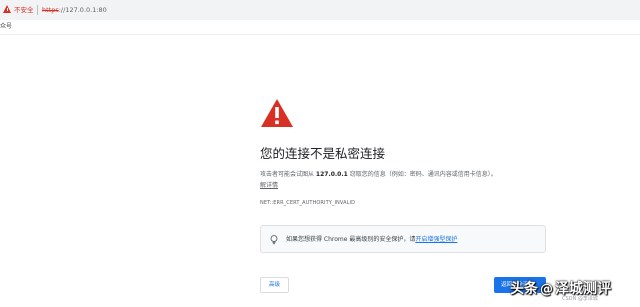 The height and width of the screenshot is (307, 640). What do you see at coordinates (320, 10) in the screenshot?
I see `address-bar: 不安全 https://127.0.0.1:80` at bounding box center [320, 10].